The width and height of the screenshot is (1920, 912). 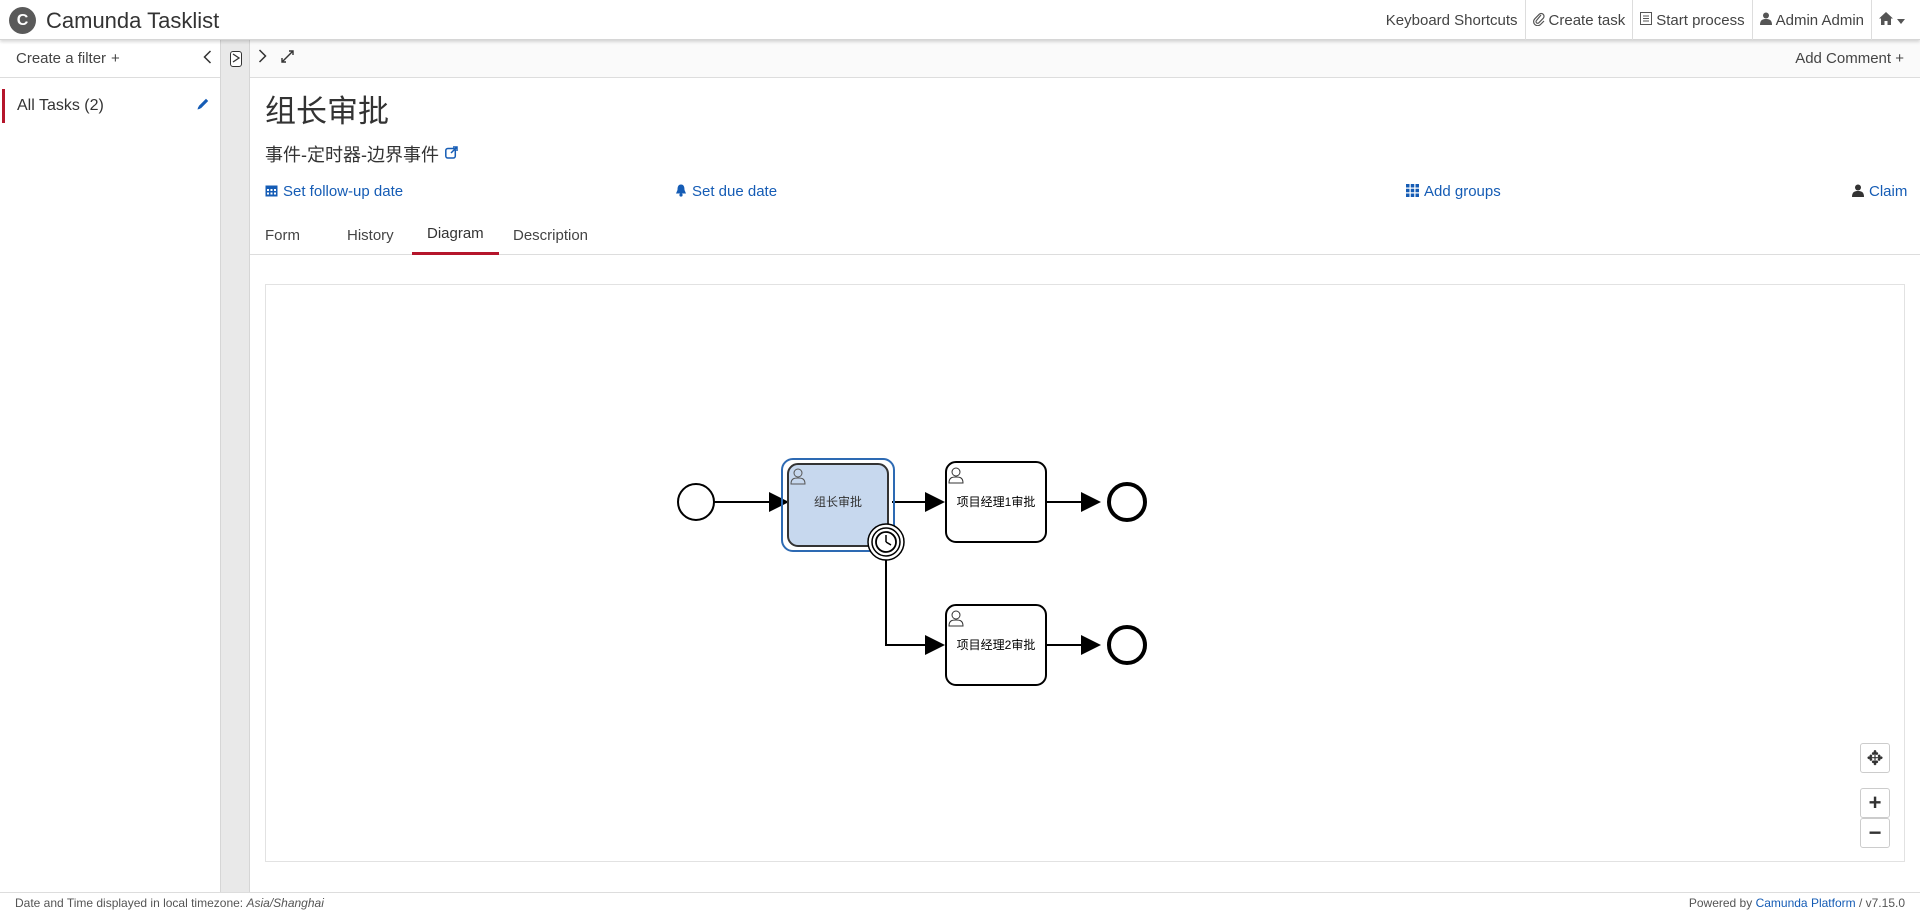 I want to click on chevron-left-icon, so click(x=207, y=56).